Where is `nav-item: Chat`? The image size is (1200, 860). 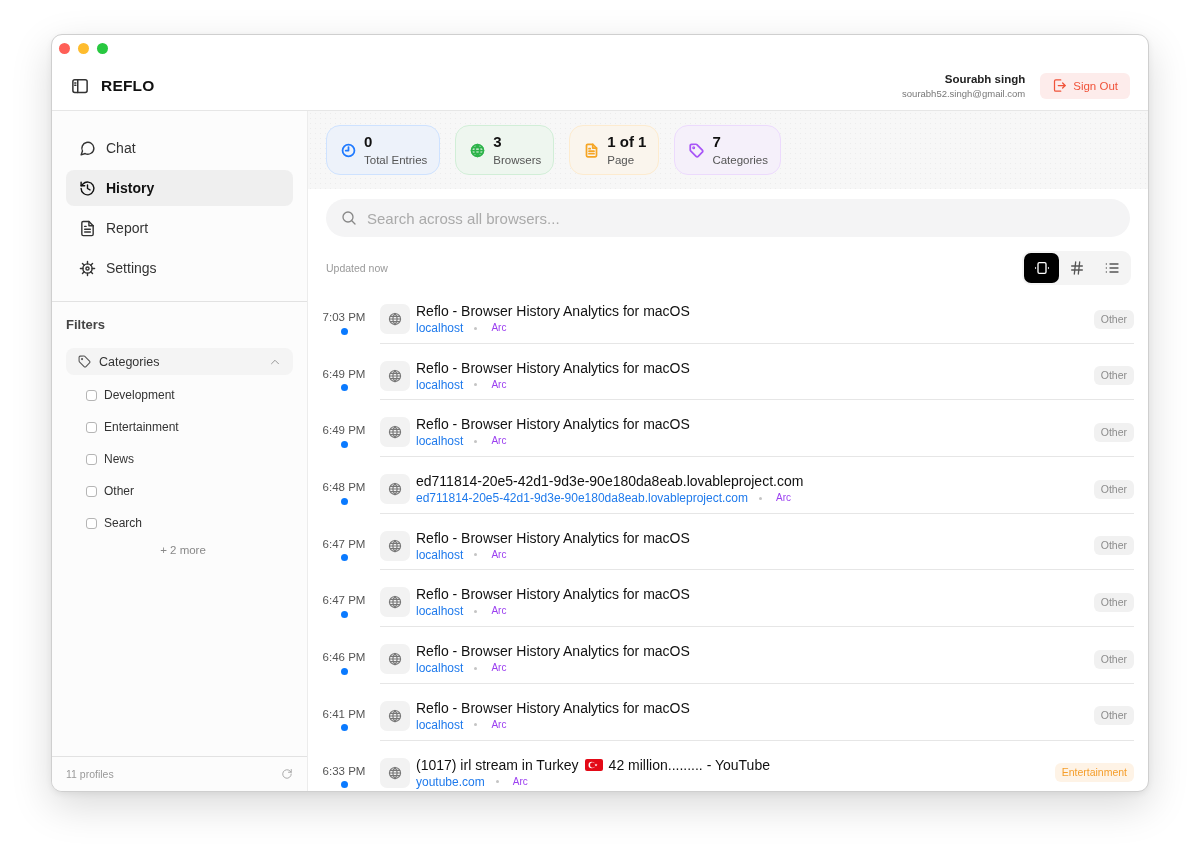 nav-item: Chat is located at coordinates (179, 148).